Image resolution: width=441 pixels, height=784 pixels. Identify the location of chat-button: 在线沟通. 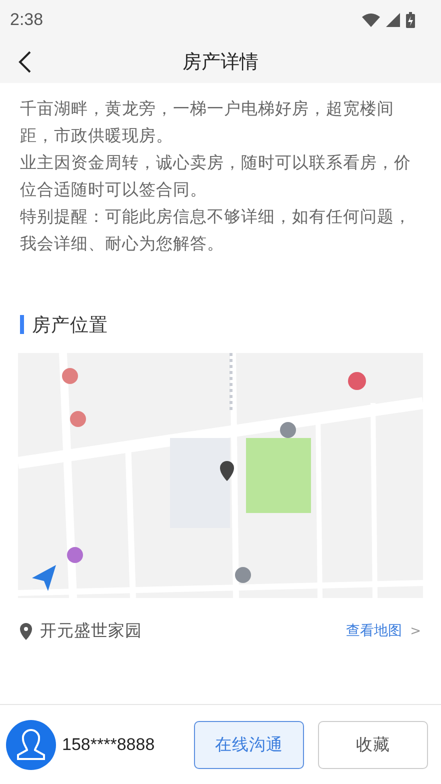
(249, 744).